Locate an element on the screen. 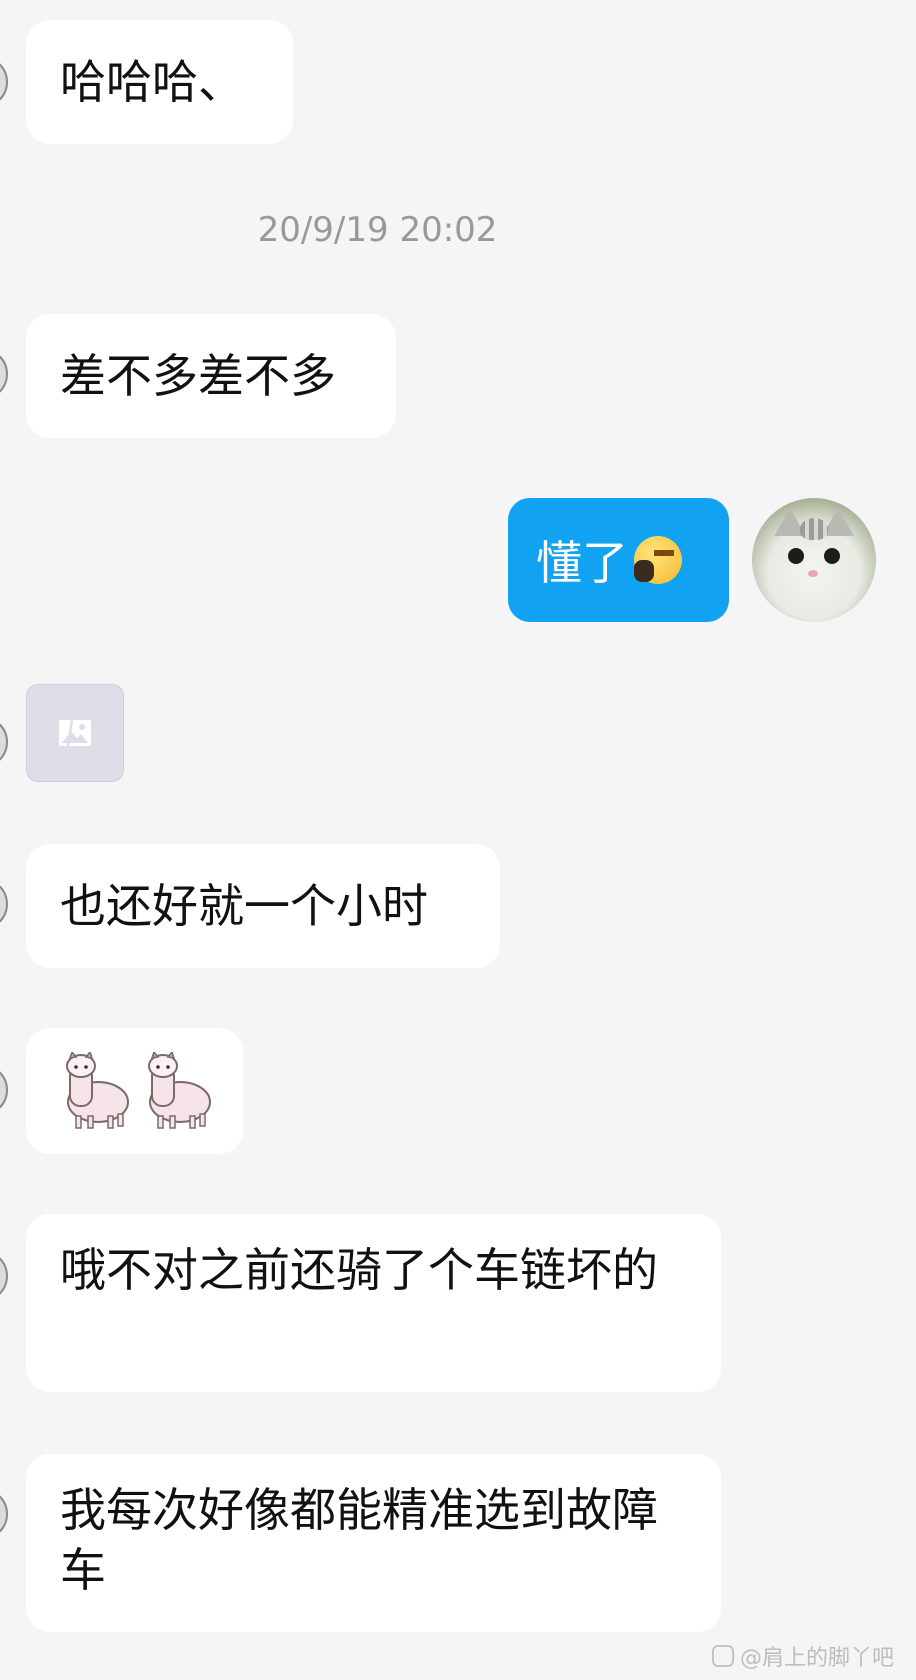 The width and height of the screenshot is (916, 1680). incoming-message-bubble: 也还好就一个小时 is located at coordinates (263, 906).